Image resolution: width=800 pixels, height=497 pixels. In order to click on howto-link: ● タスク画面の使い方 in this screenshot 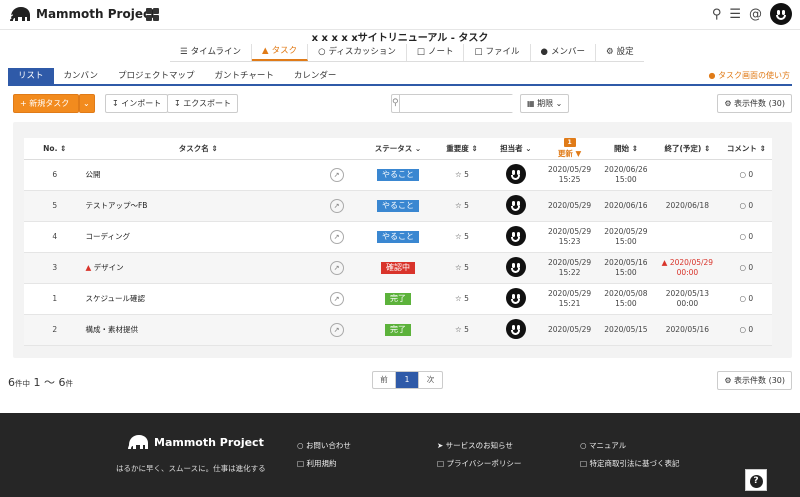, I will do `click(749, 75)`.